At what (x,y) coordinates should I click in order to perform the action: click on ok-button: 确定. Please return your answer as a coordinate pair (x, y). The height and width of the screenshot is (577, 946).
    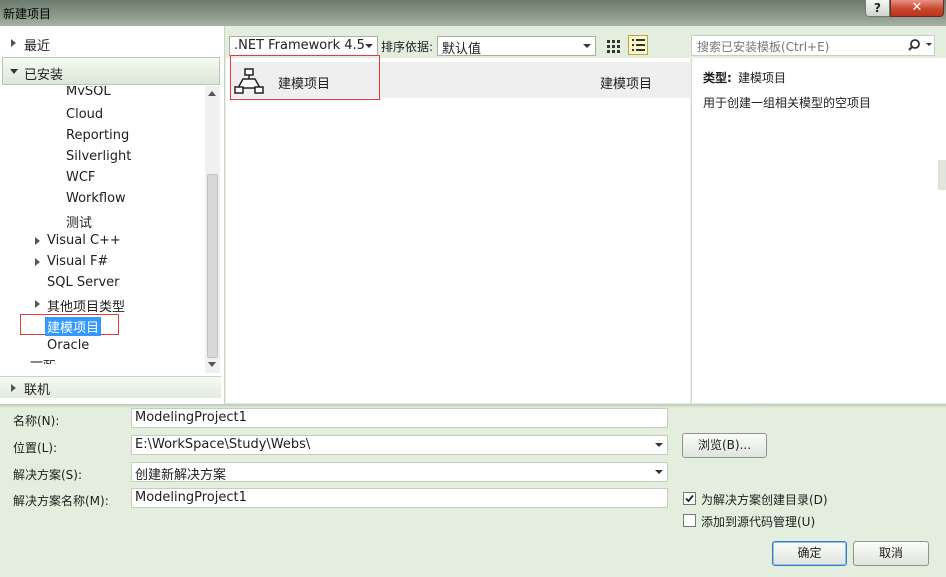
    Looking at the image, I should click on (809, 553).